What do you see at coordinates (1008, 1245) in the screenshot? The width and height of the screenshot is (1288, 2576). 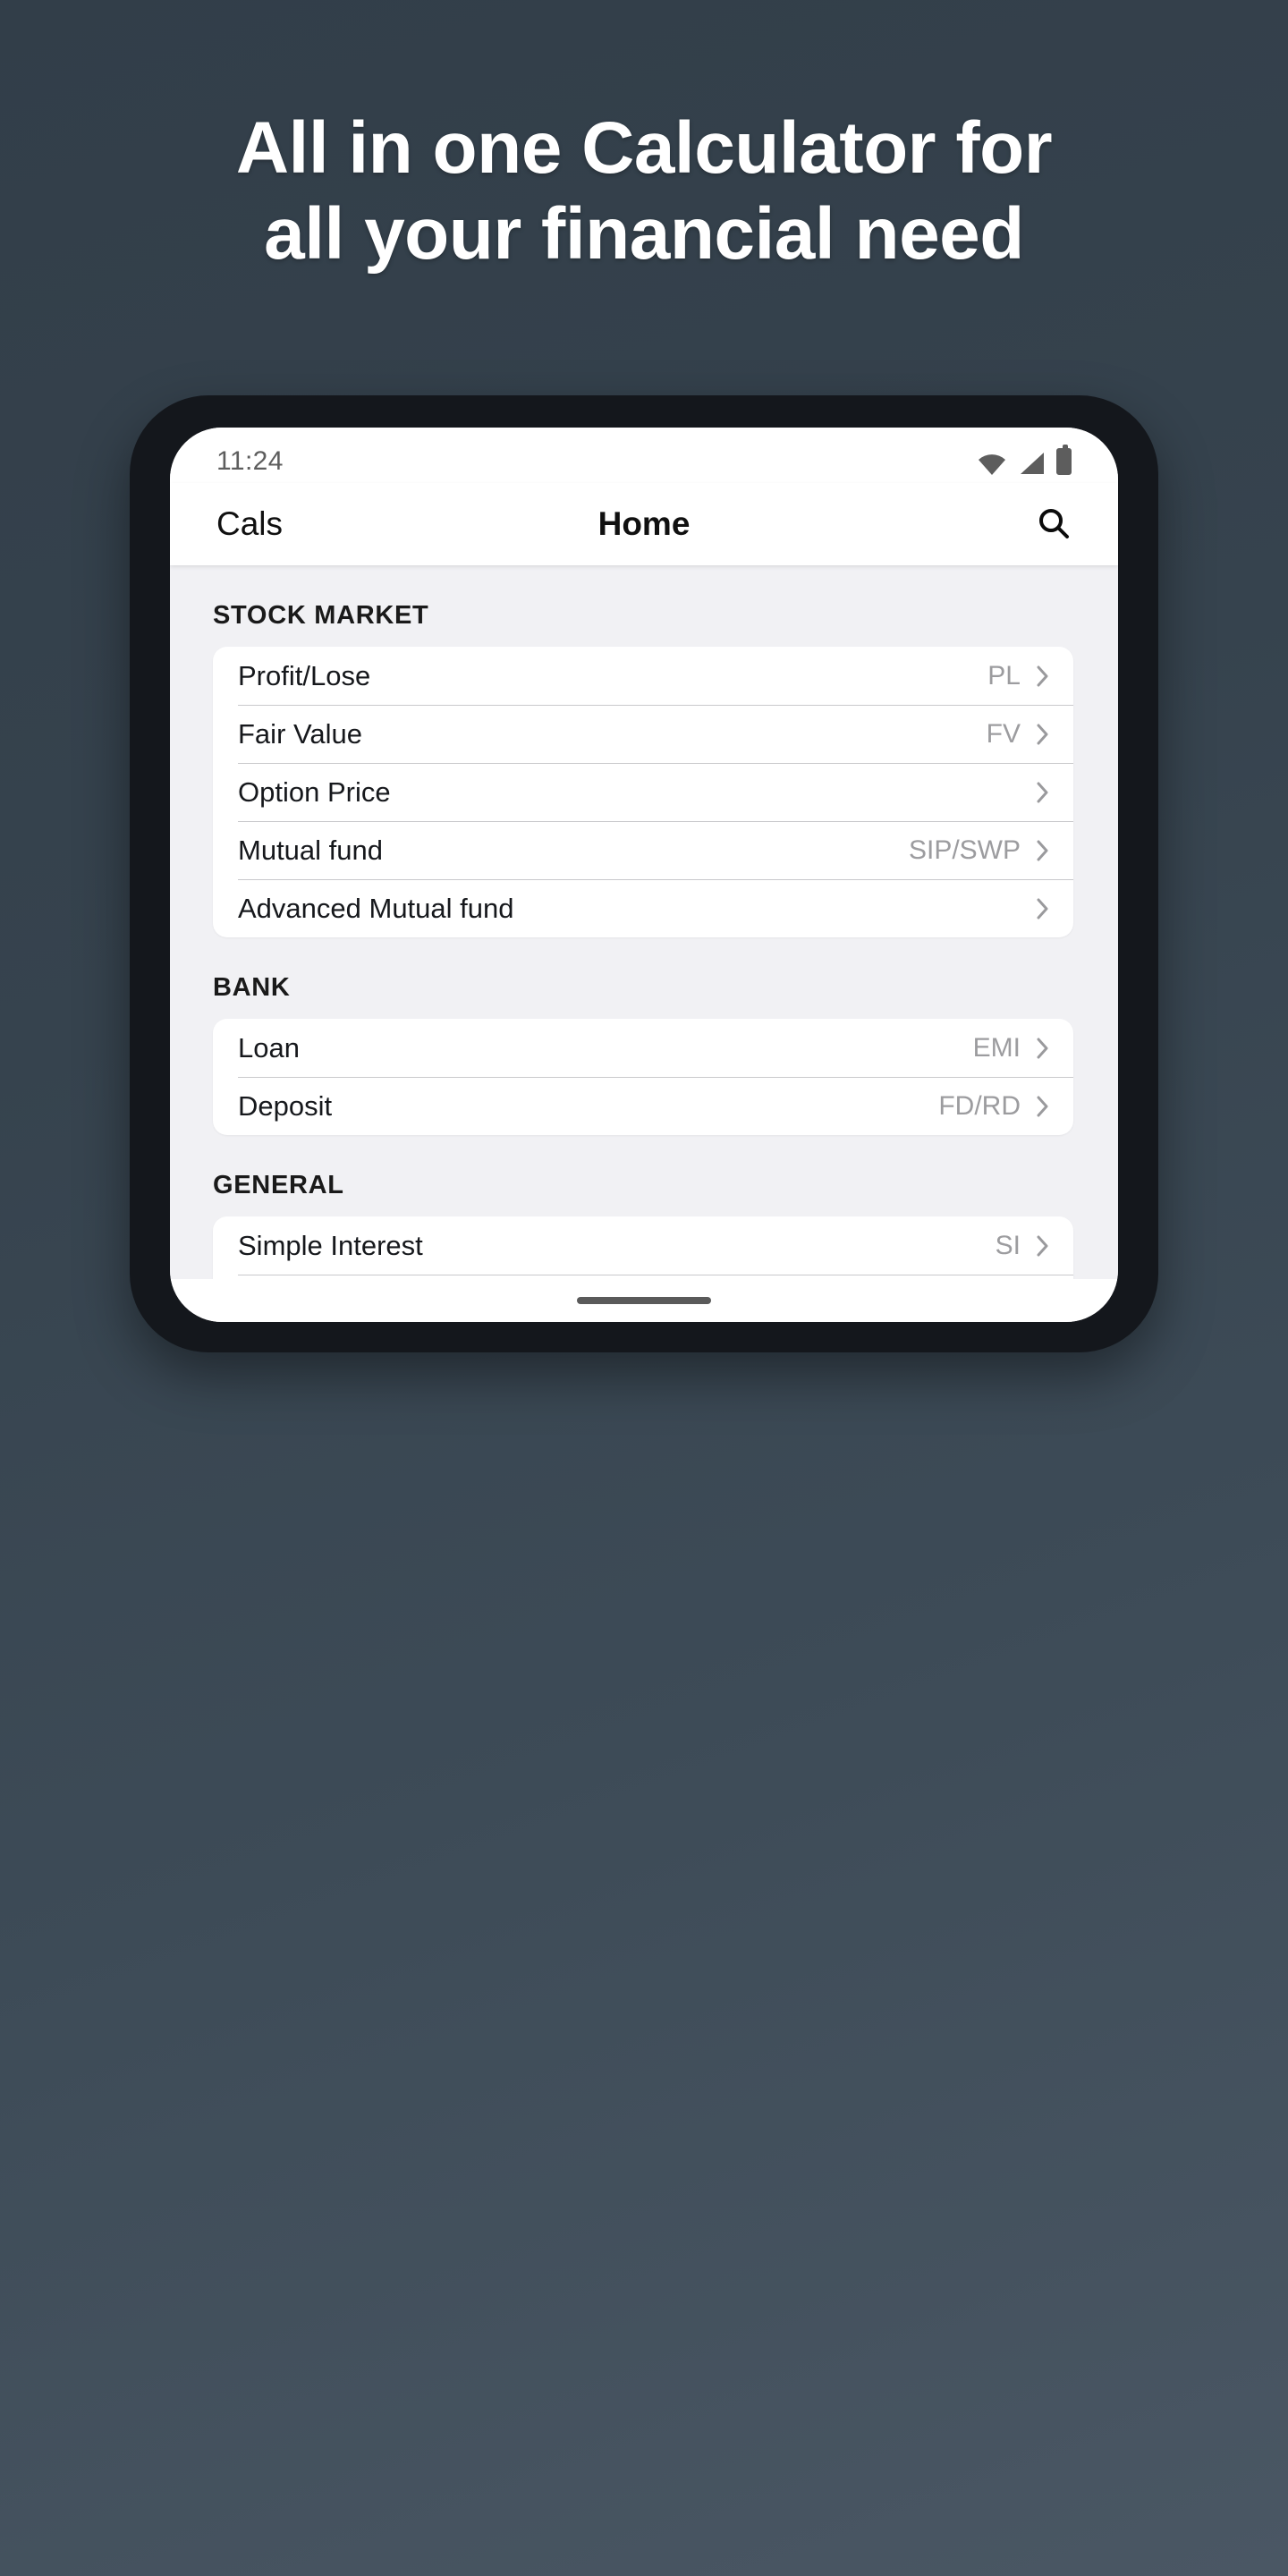 I see `list-item-badge: SI` at bounding box center [1008, 1245].